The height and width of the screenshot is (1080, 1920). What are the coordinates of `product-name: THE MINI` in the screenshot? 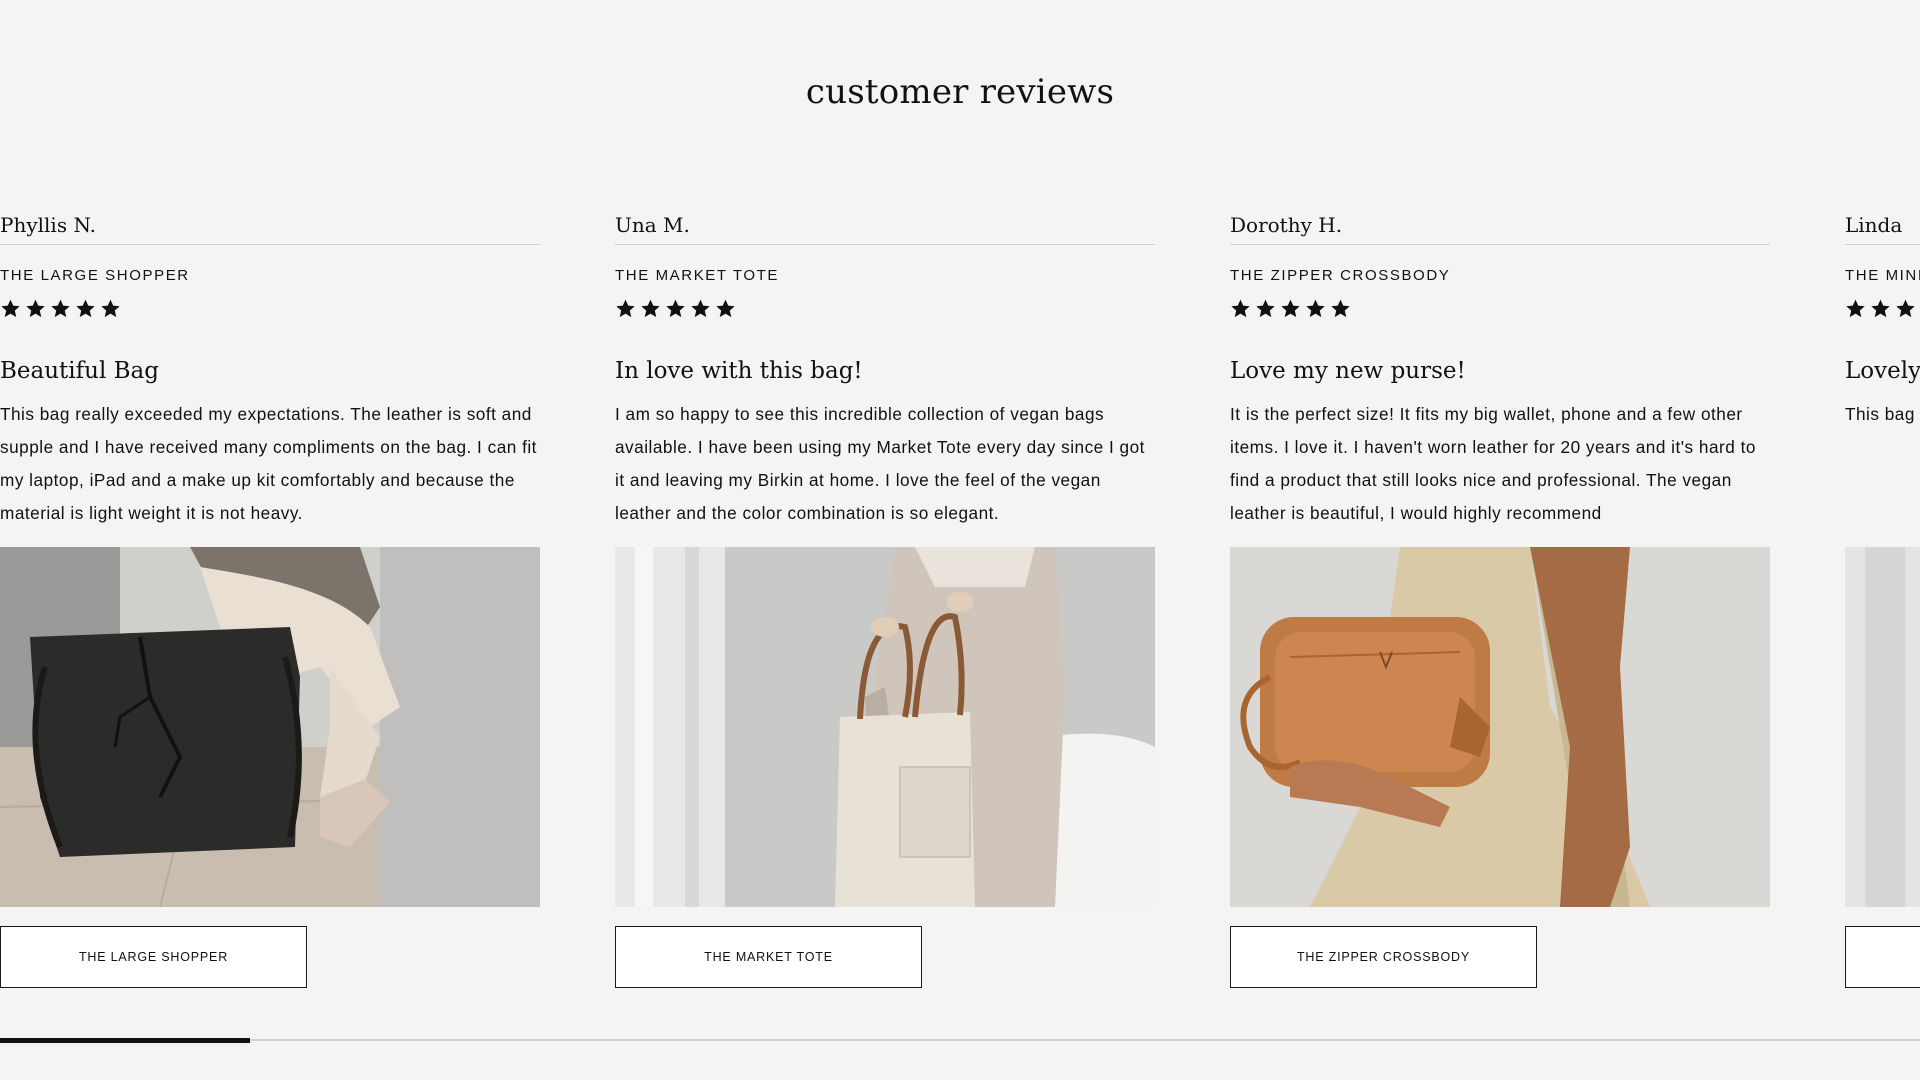 It's located at (1882, 275).